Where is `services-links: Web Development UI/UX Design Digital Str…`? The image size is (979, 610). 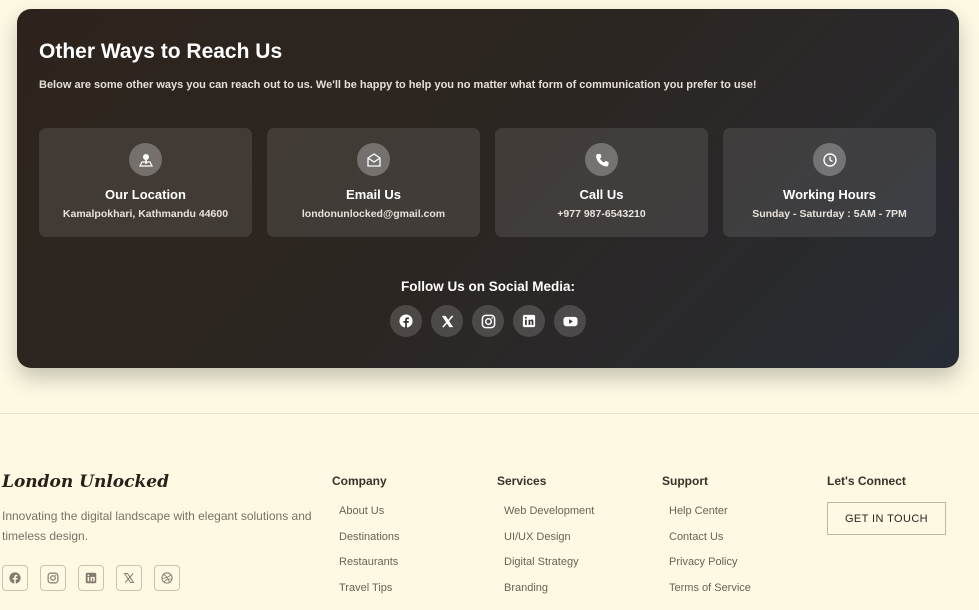
services-links: Web Development UI/UX Design Digital Str… is located at coordinates (549, 556).